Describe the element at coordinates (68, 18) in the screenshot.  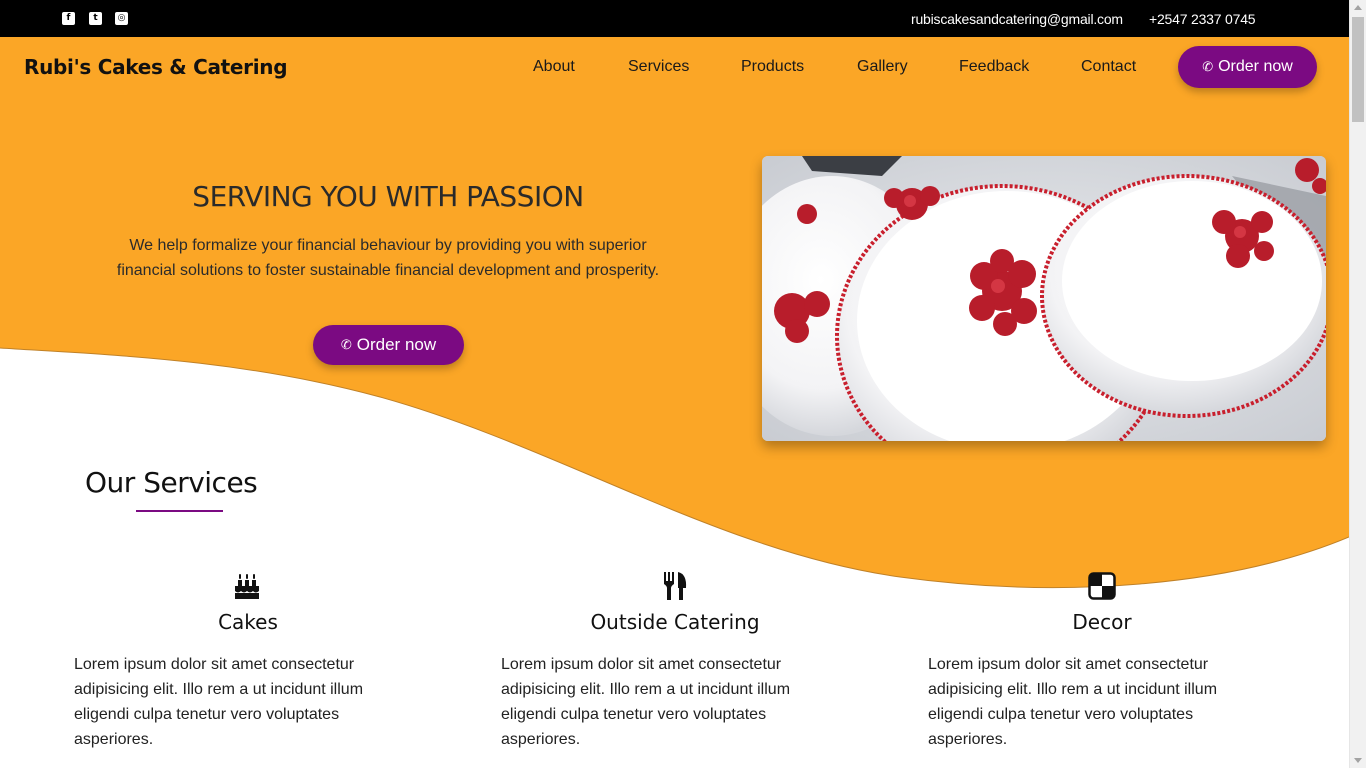
I see `facebook-icon: f` at that location.